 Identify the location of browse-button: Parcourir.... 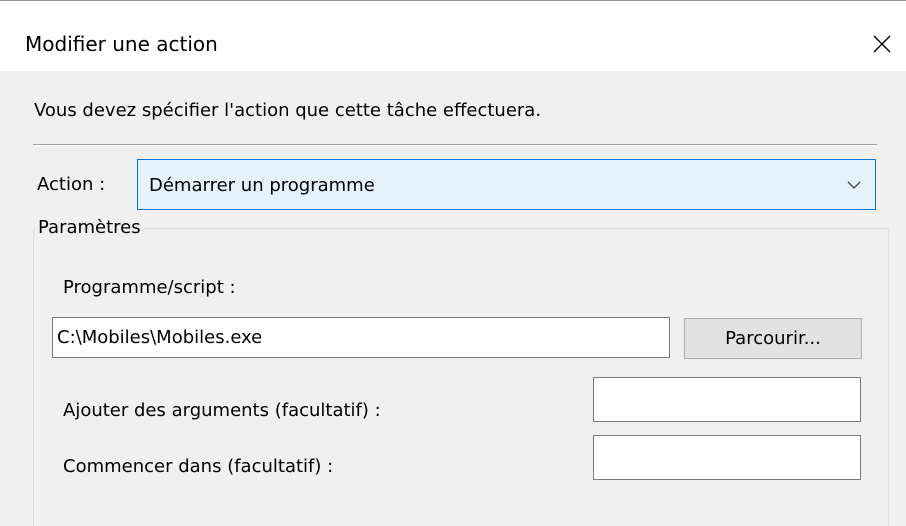
(773, 338).